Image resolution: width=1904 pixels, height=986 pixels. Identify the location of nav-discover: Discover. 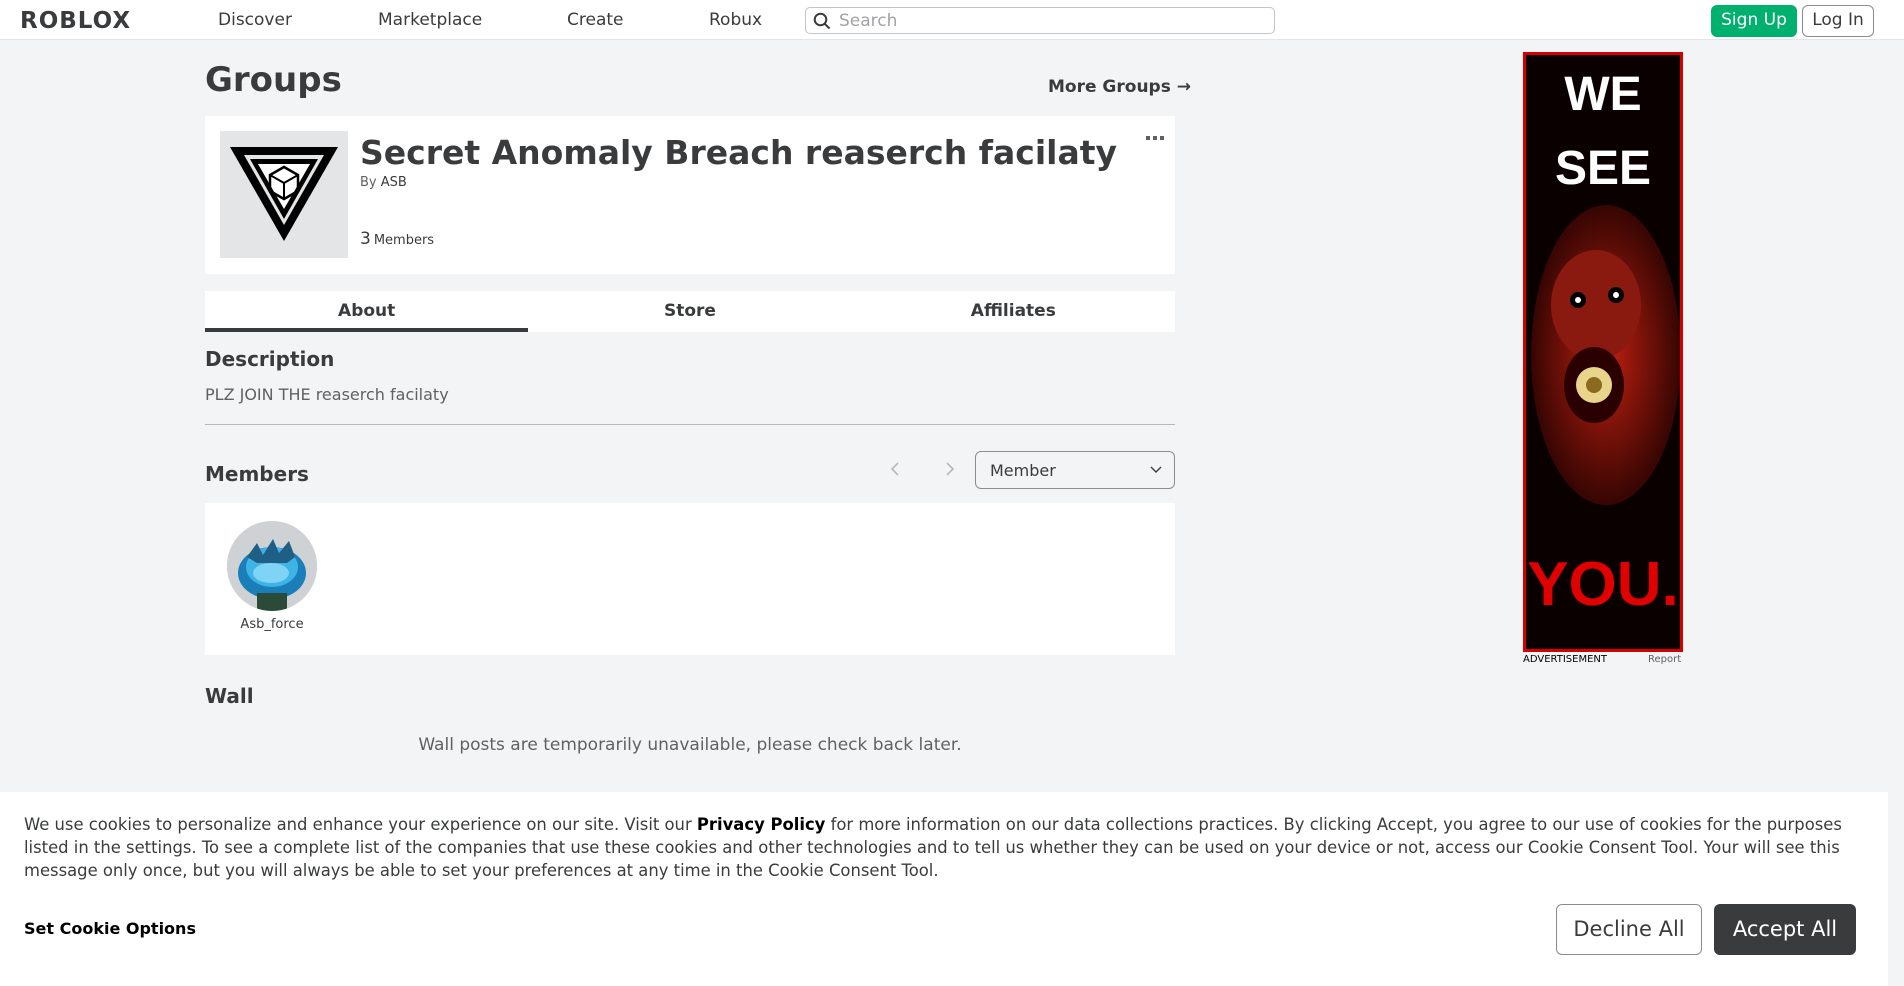
(255, 20).